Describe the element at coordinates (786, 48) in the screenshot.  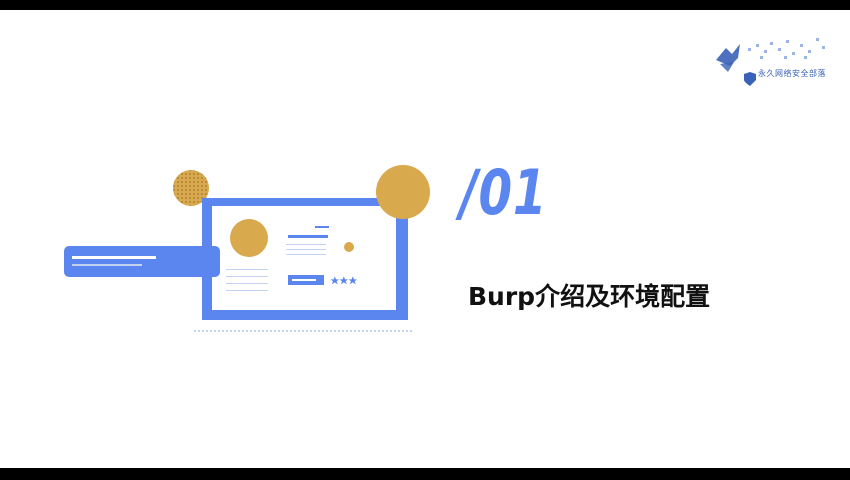
I see `pixel-decoration` at that location.